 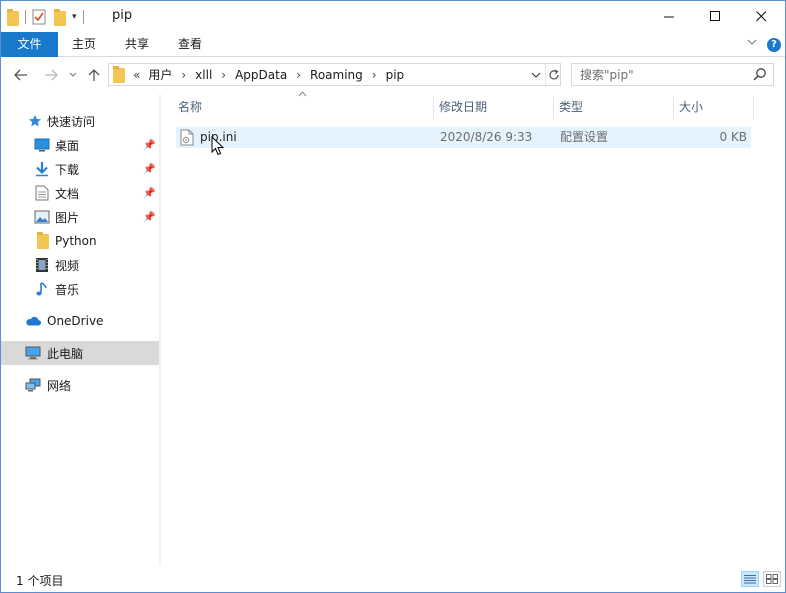 What do you see at coordinates (715, 16) in the screenshot?
I see `maximize-button` at bounding box center [715, 16].